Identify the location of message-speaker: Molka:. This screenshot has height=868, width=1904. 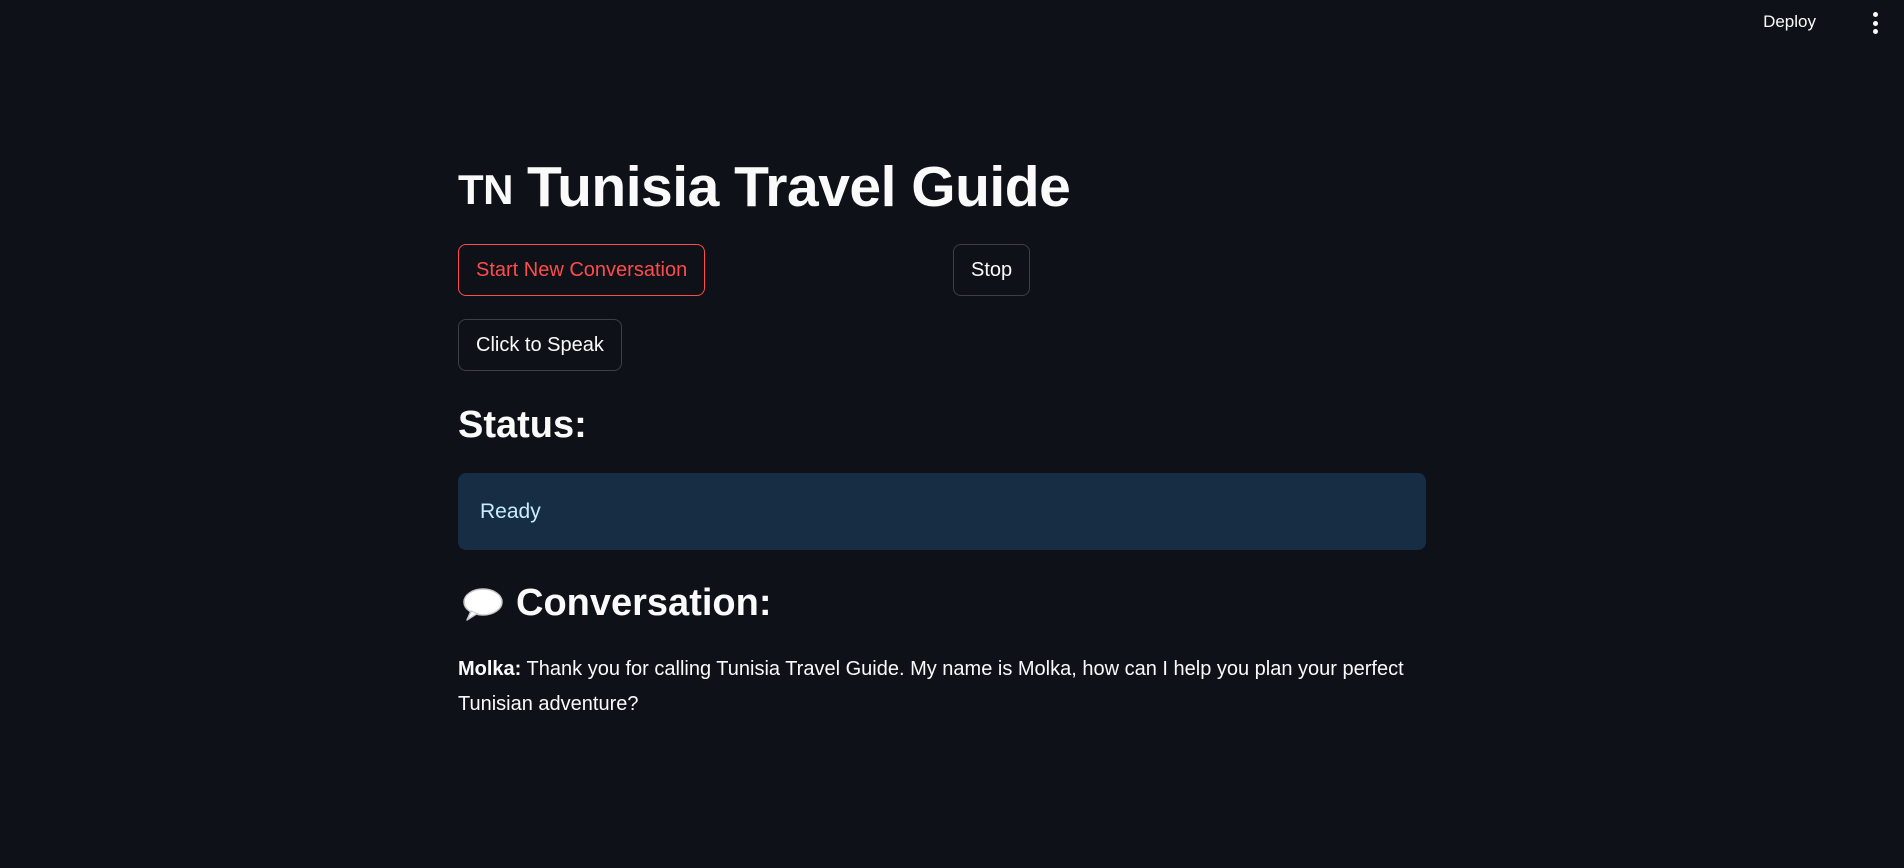
(490, 669).